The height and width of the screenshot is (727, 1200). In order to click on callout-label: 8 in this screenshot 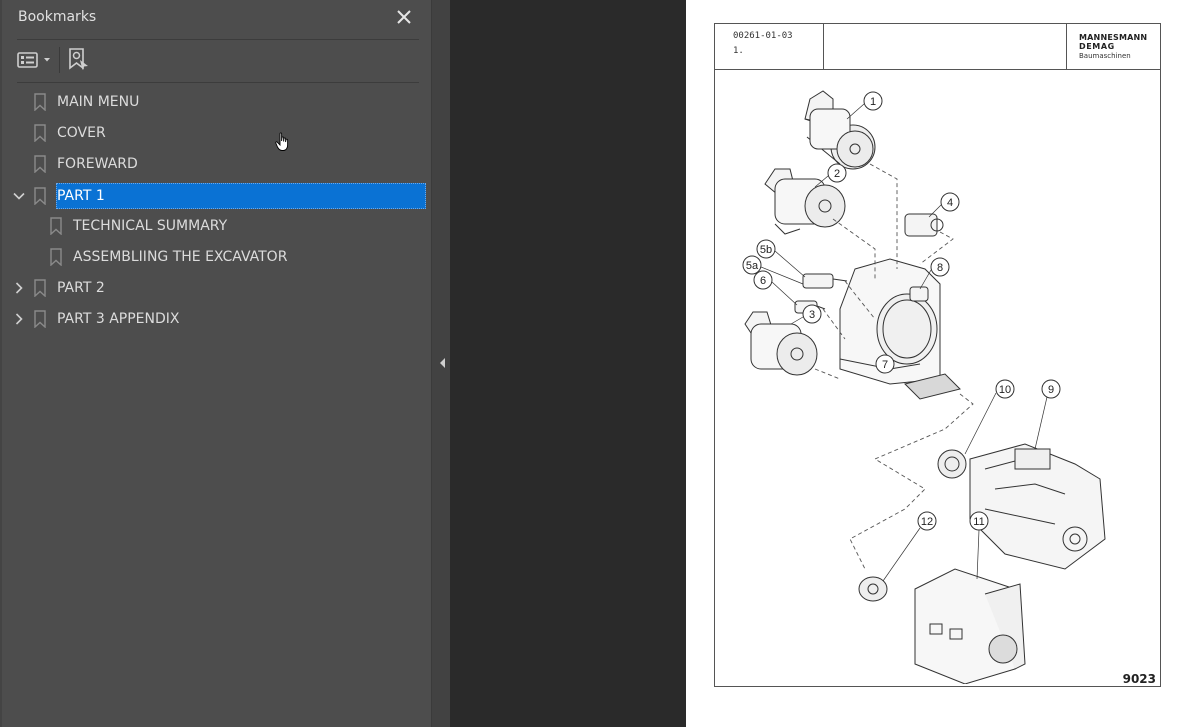, I will do `click(940, 268)`.